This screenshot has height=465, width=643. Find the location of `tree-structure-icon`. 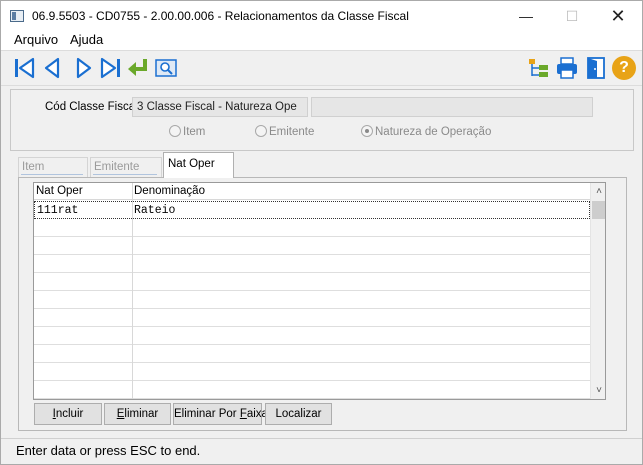

tree-structure-icon is located at coordinates (539, 68).